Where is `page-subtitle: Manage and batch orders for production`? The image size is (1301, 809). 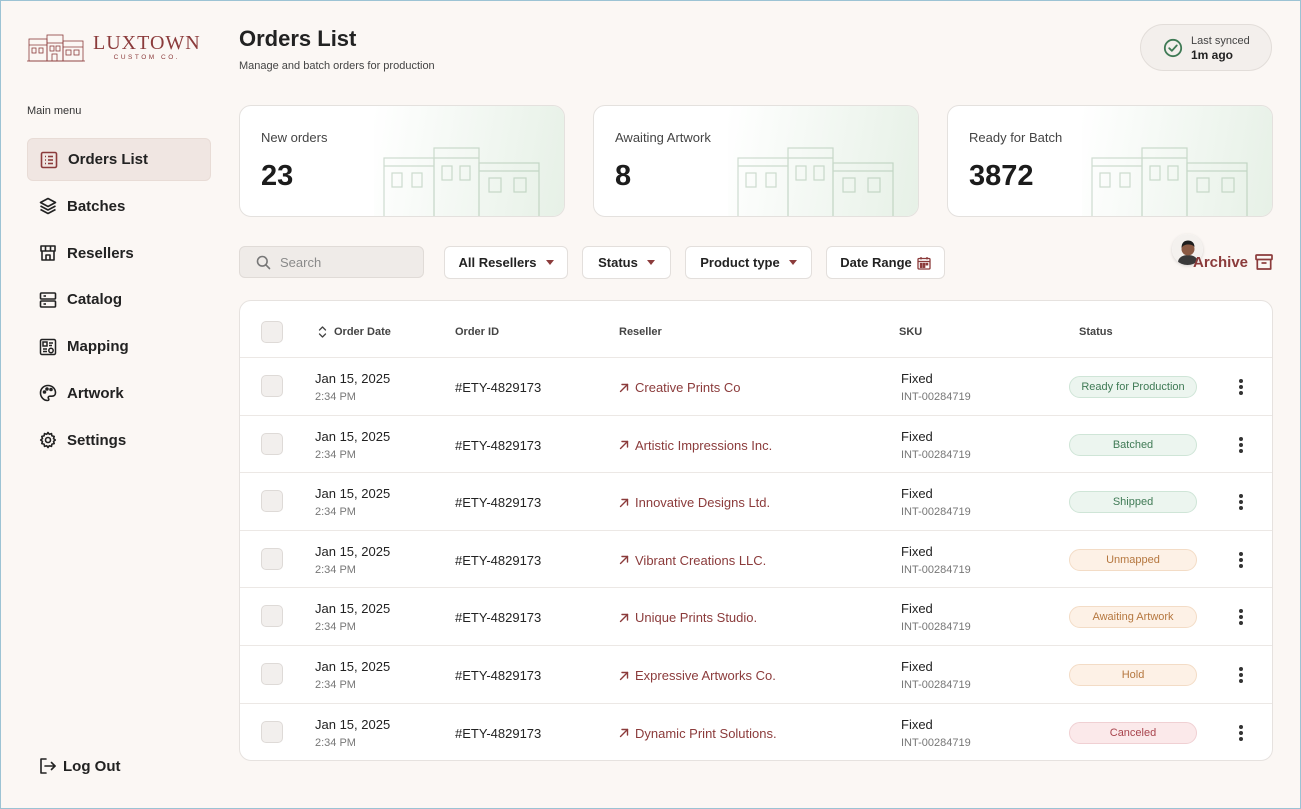
page-subtitle: Manage and batch orders for production is located at coordinates (337, 66).